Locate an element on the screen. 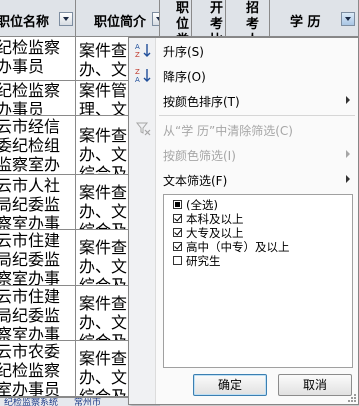  cell-position-name: 云市人社局纪委监察室办事员 is located at coordinates (37, 202).